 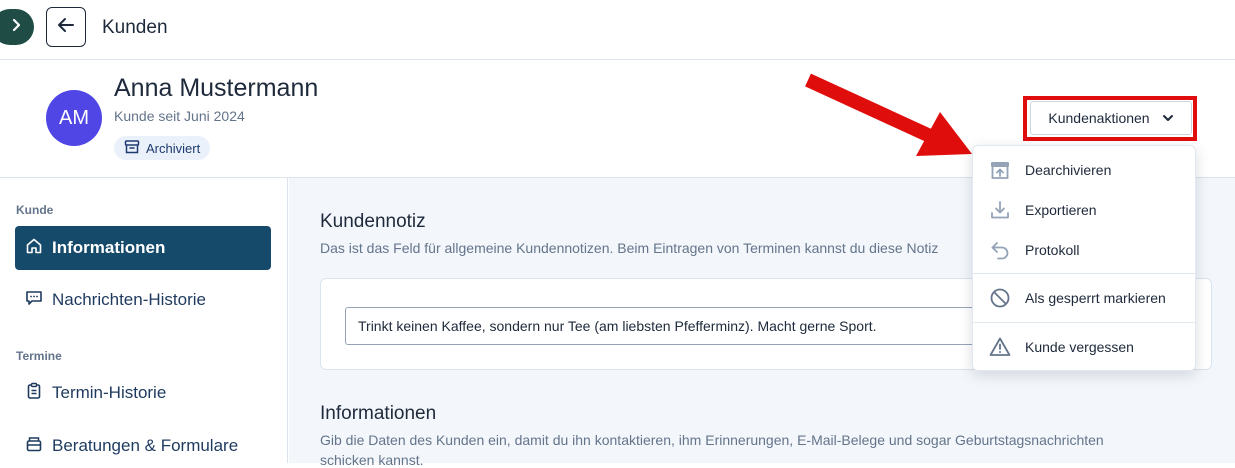 What do you see at coordinates (145, 445) in the screenshot?
I see `sidebar-item-label: Beratungen & Formulare` at bounding box center [145, 445].